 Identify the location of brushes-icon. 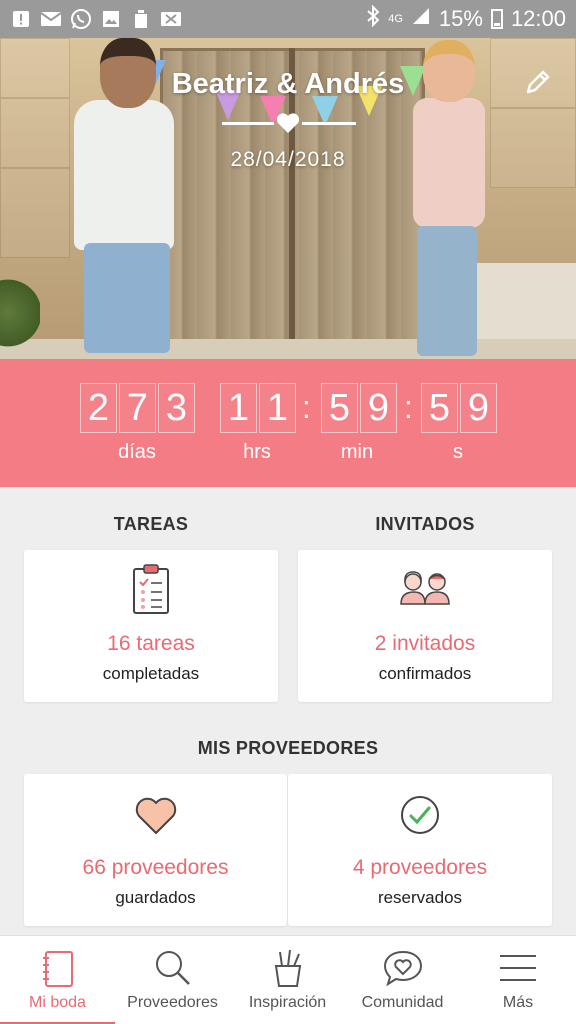
(287, 968).